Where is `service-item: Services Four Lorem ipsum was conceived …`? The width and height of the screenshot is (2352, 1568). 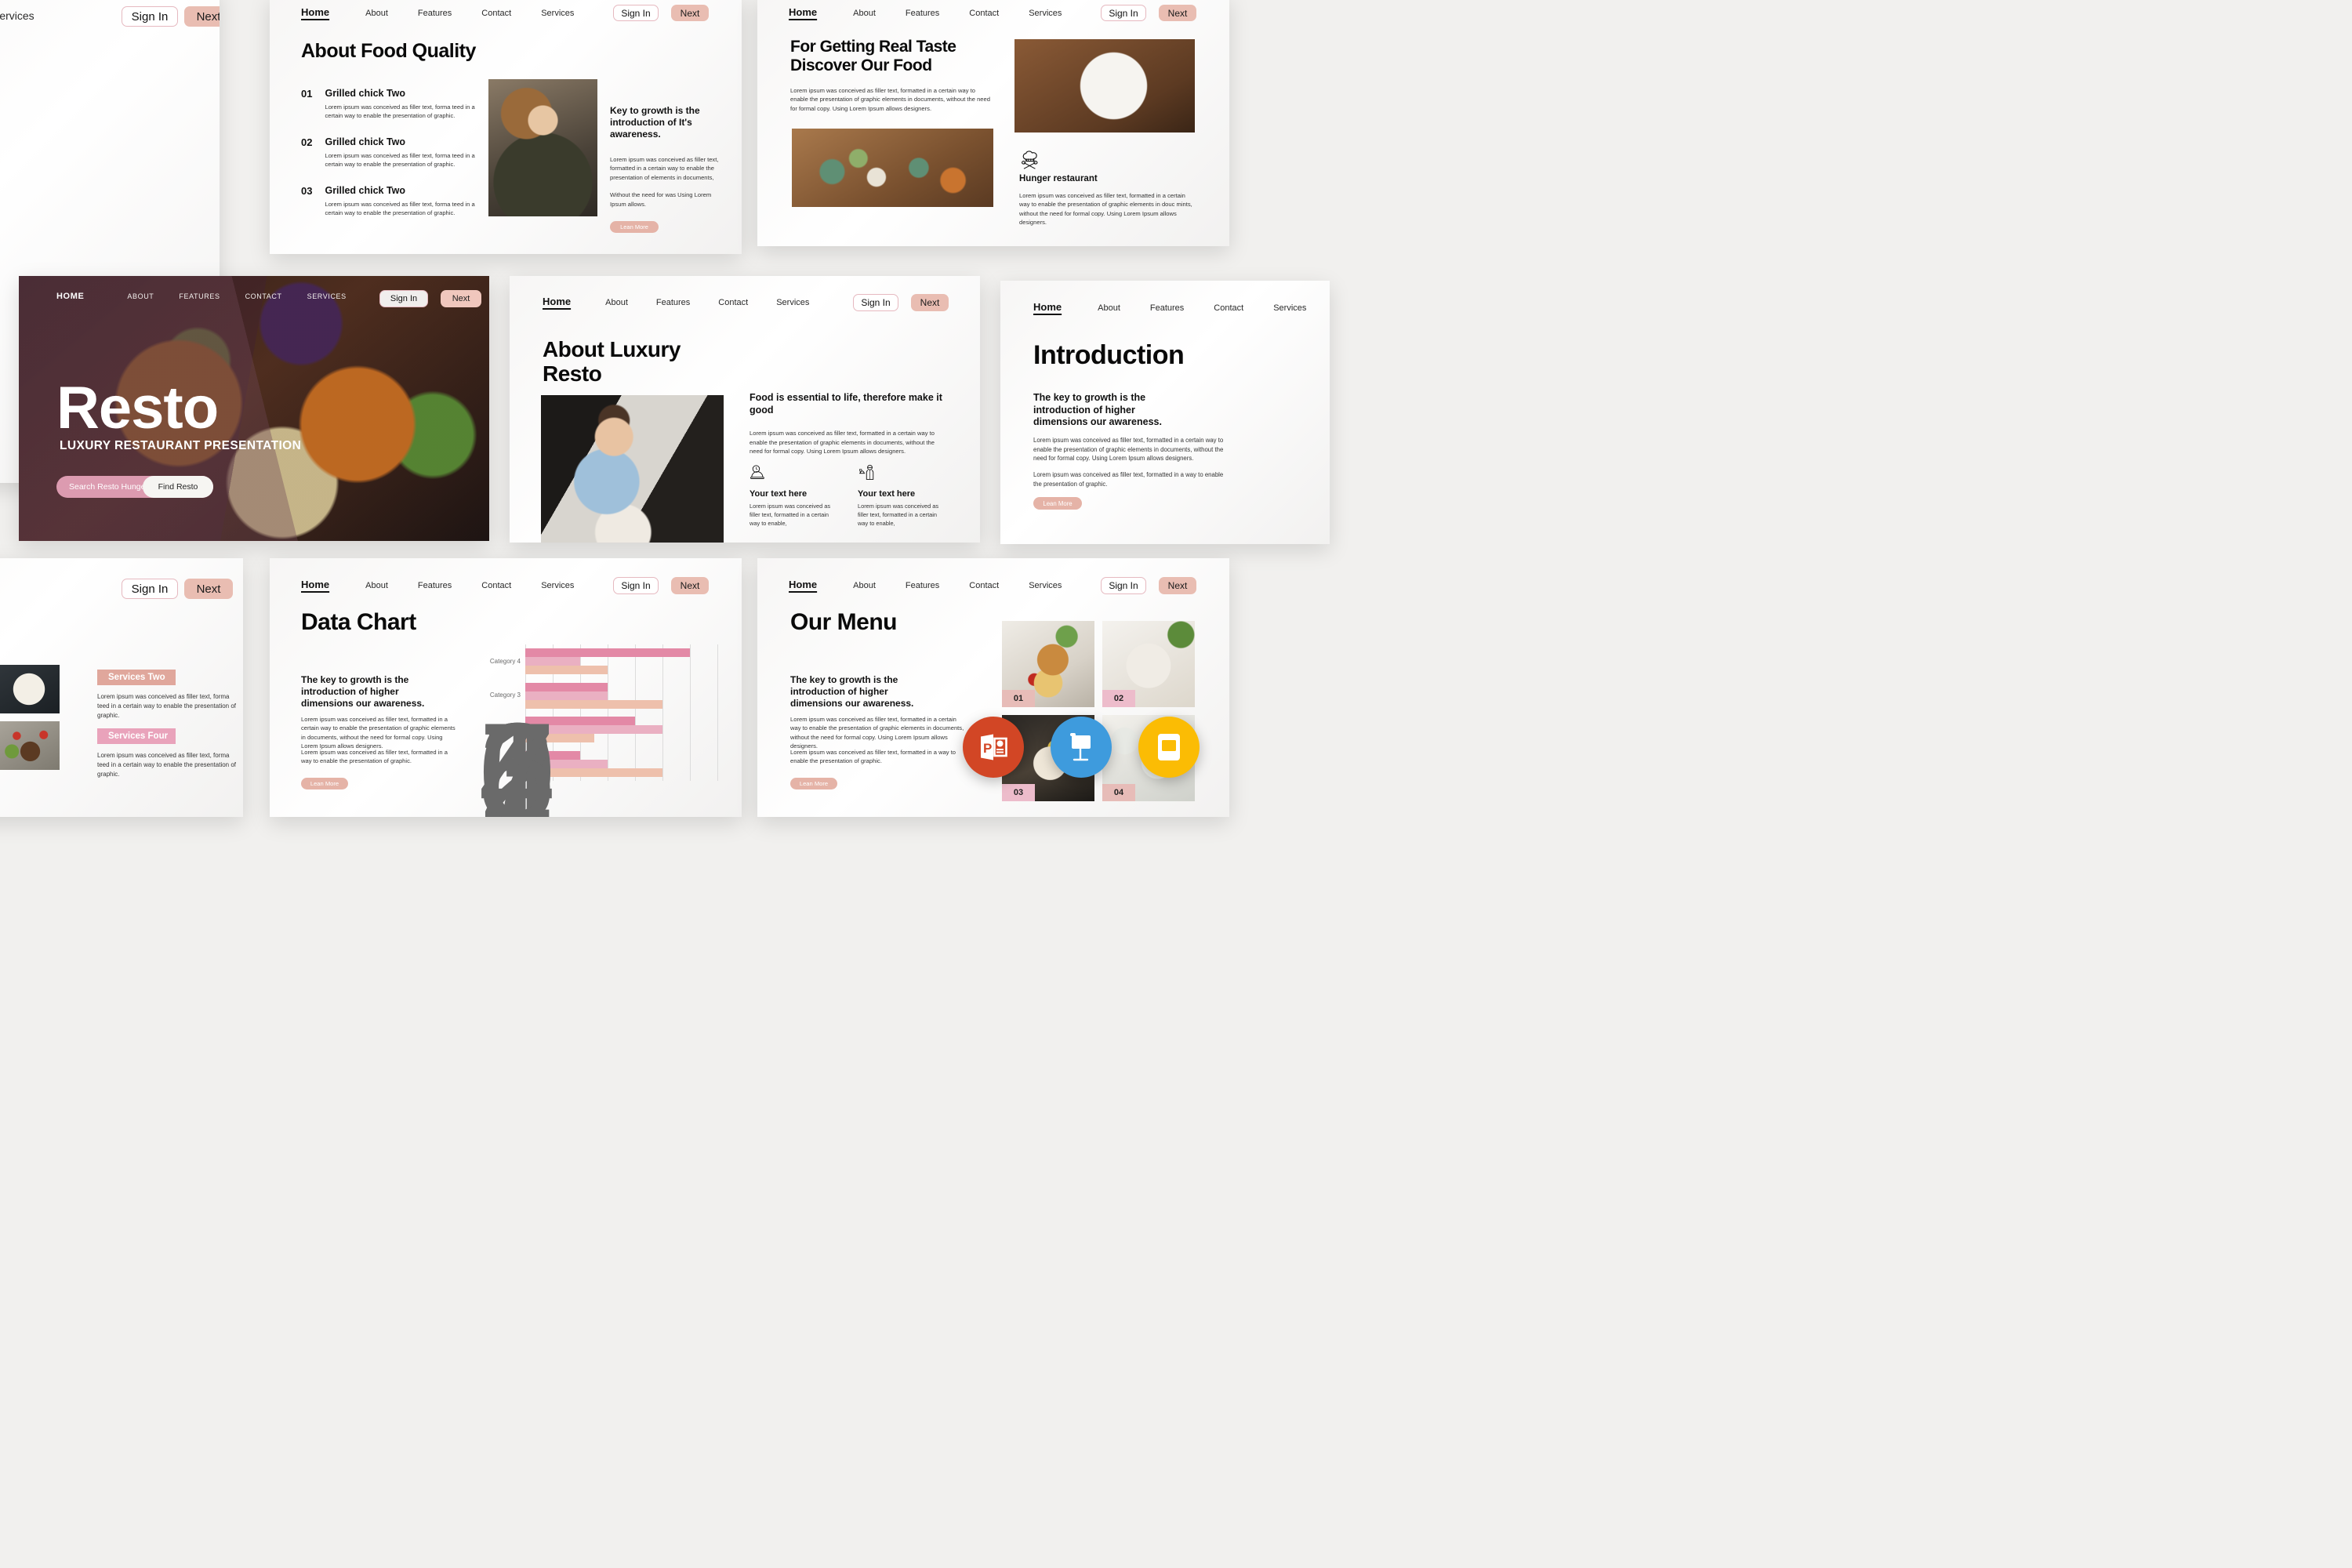 service-item: Services Four Lorem ipsum was conceived … is located at coordinates (170, 753).